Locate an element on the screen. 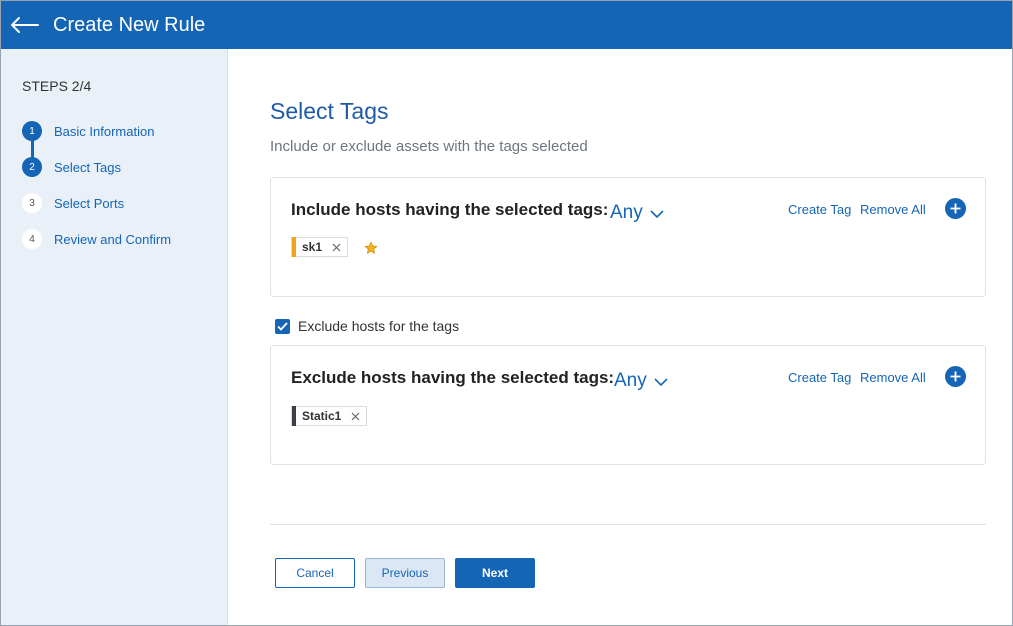 The height and width of the screenshot is (626, 1013). previous-button: Previous is located at coordinates (405, 573).